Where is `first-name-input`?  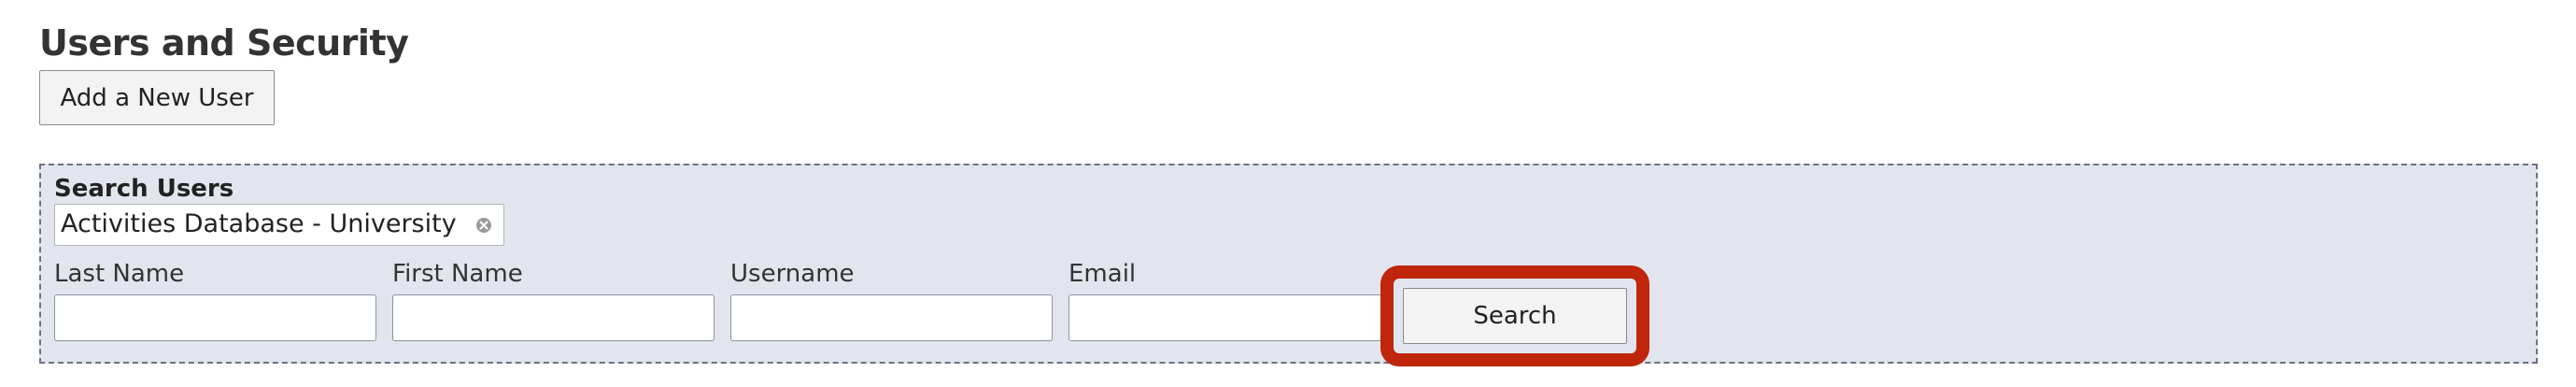 first-name-input is located at coordinates (553, 317).